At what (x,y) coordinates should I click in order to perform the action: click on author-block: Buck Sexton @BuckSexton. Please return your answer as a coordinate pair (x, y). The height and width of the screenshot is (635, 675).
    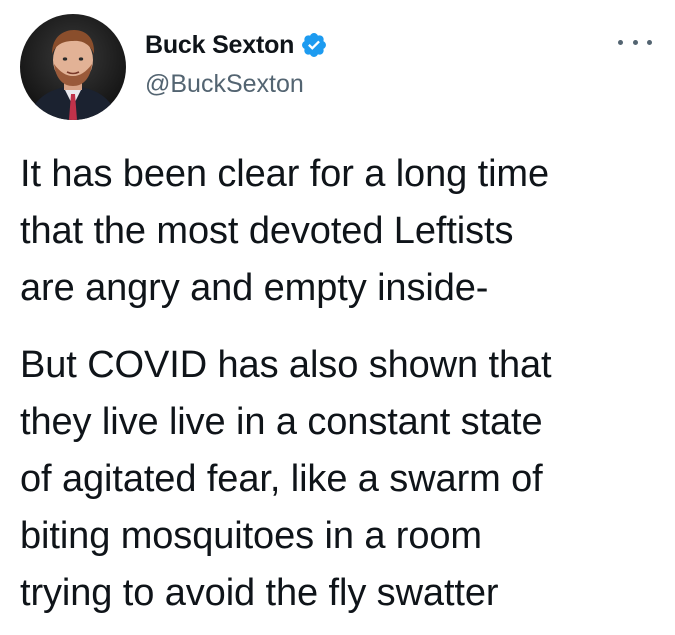
    Looking at the image, I should click on (236, 64).